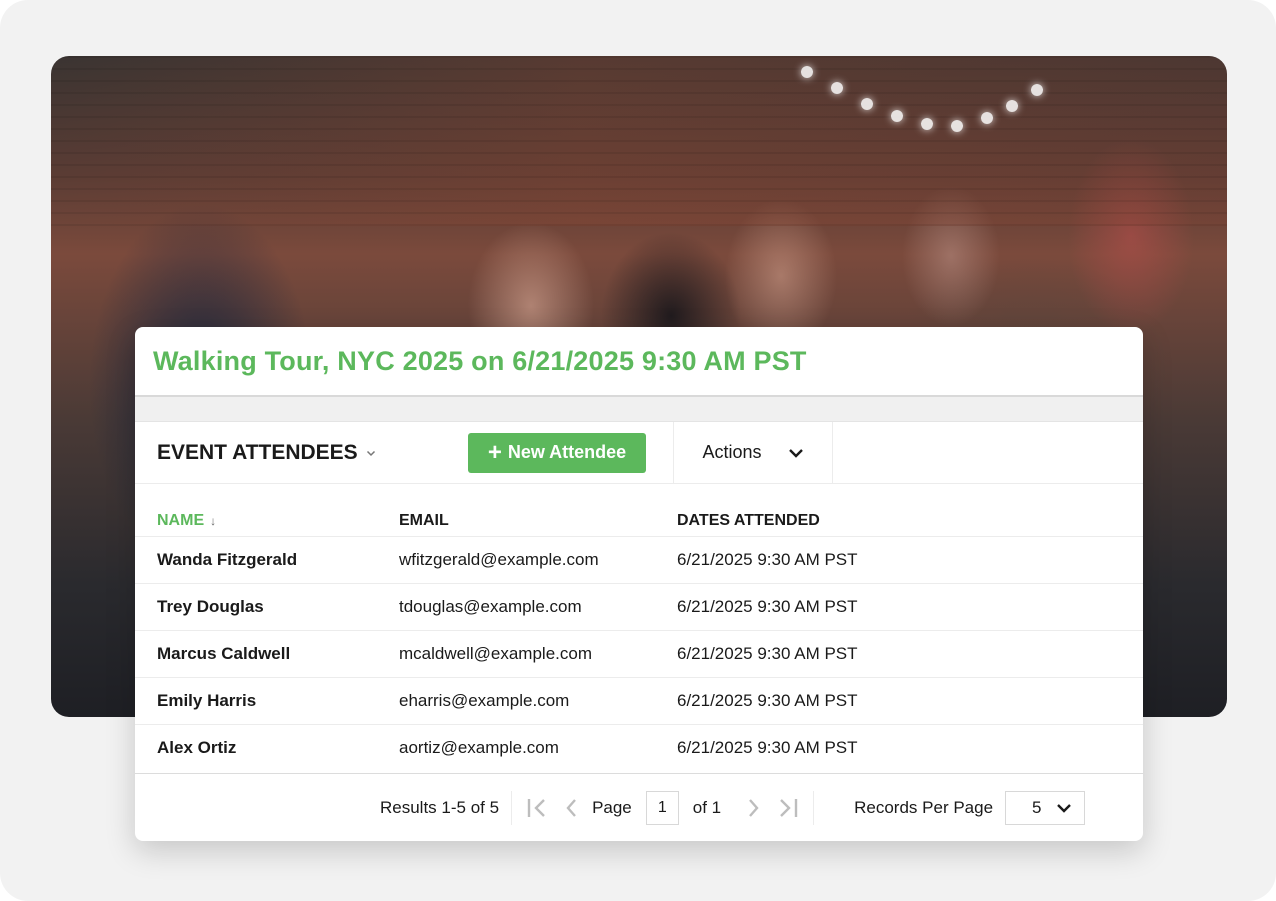  What do you see at coordinates (267, 700) in the screenshot?
I see `cell-name: Emily Harris` at bounding box center [267, 700].